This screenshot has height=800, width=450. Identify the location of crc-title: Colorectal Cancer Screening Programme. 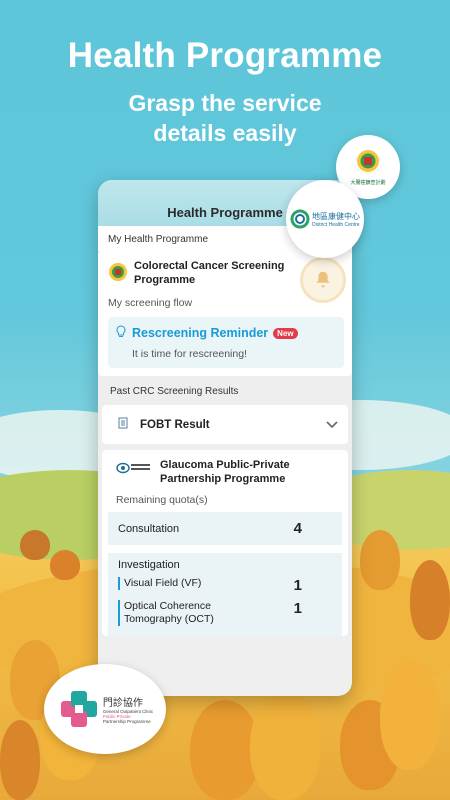
(209, 273).